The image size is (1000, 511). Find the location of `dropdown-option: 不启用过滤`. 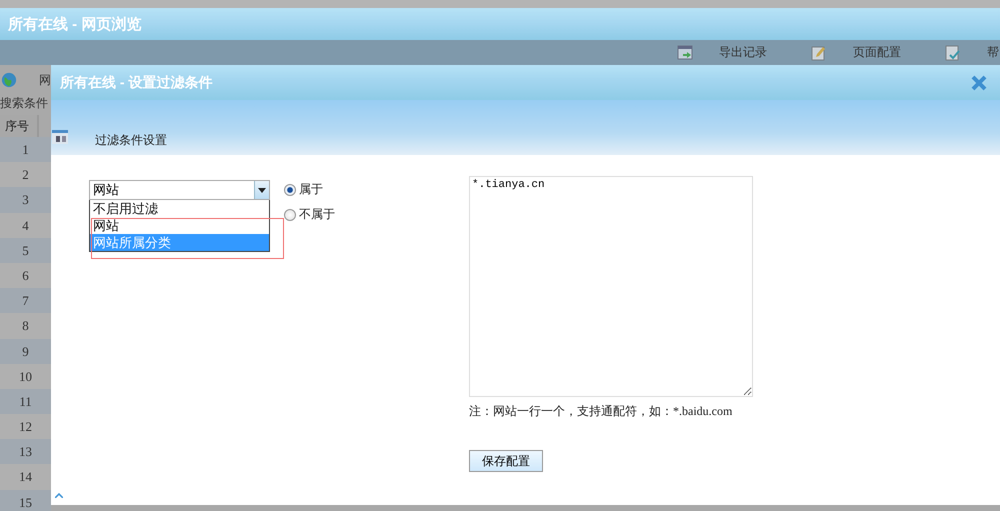

dropdown-option: 不启用过滤 is located at coordinates (179, 208).